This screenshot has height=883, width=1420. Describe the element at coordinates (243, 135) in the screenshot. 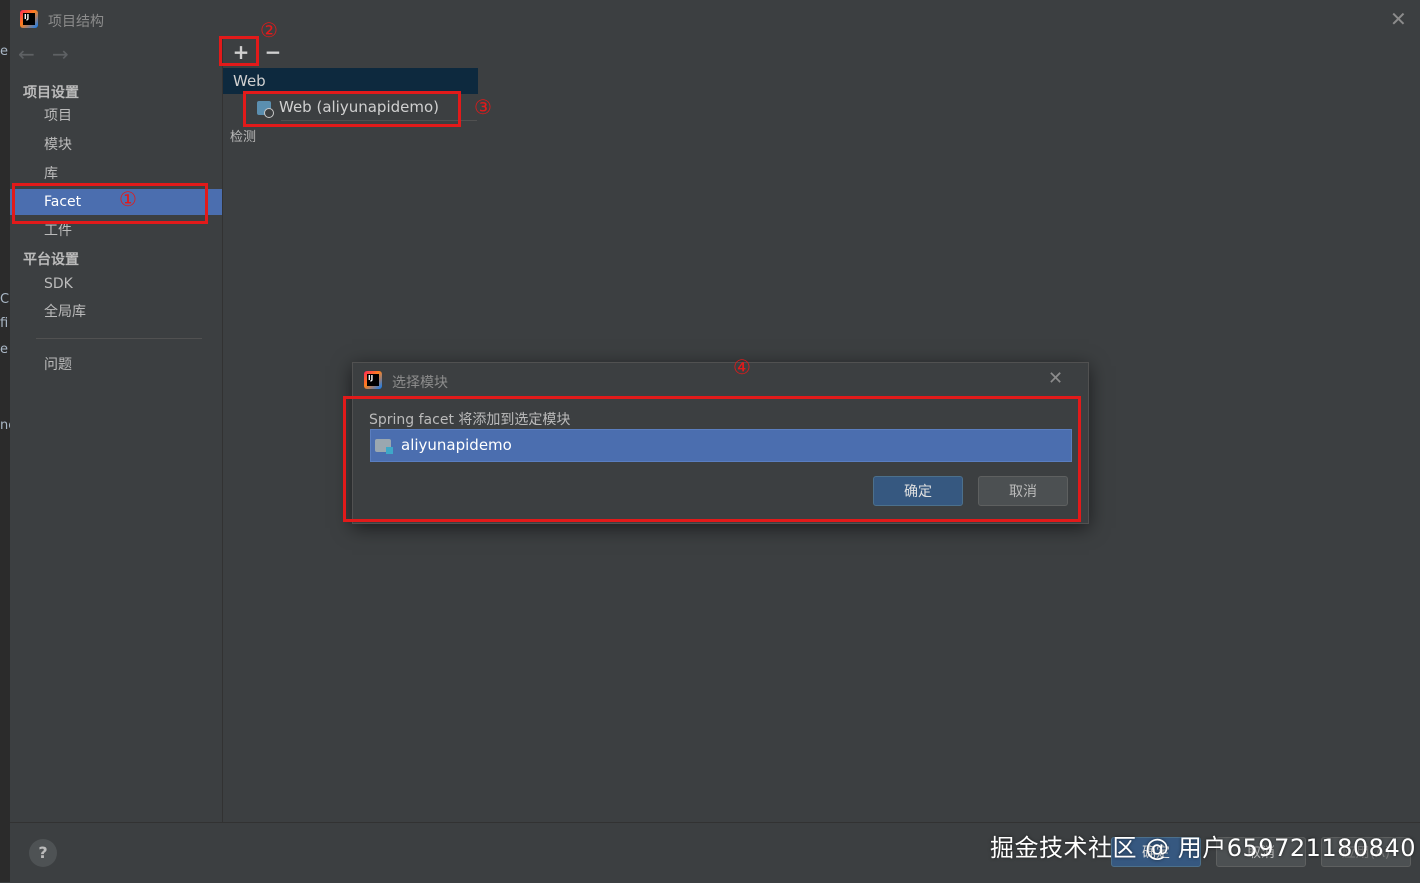

I see `detection-label: 检测` at that location.